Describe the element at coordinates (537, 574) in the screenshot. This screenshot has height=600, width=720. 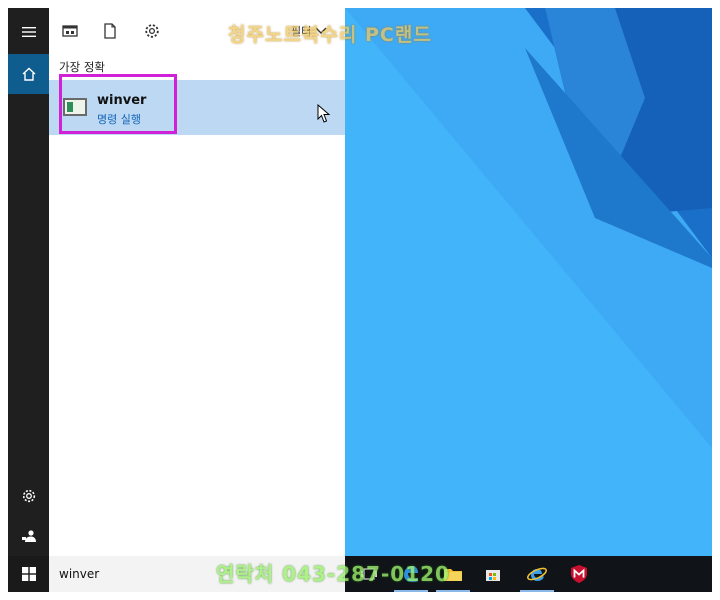
I see `internet-explorer-icon` at that location.